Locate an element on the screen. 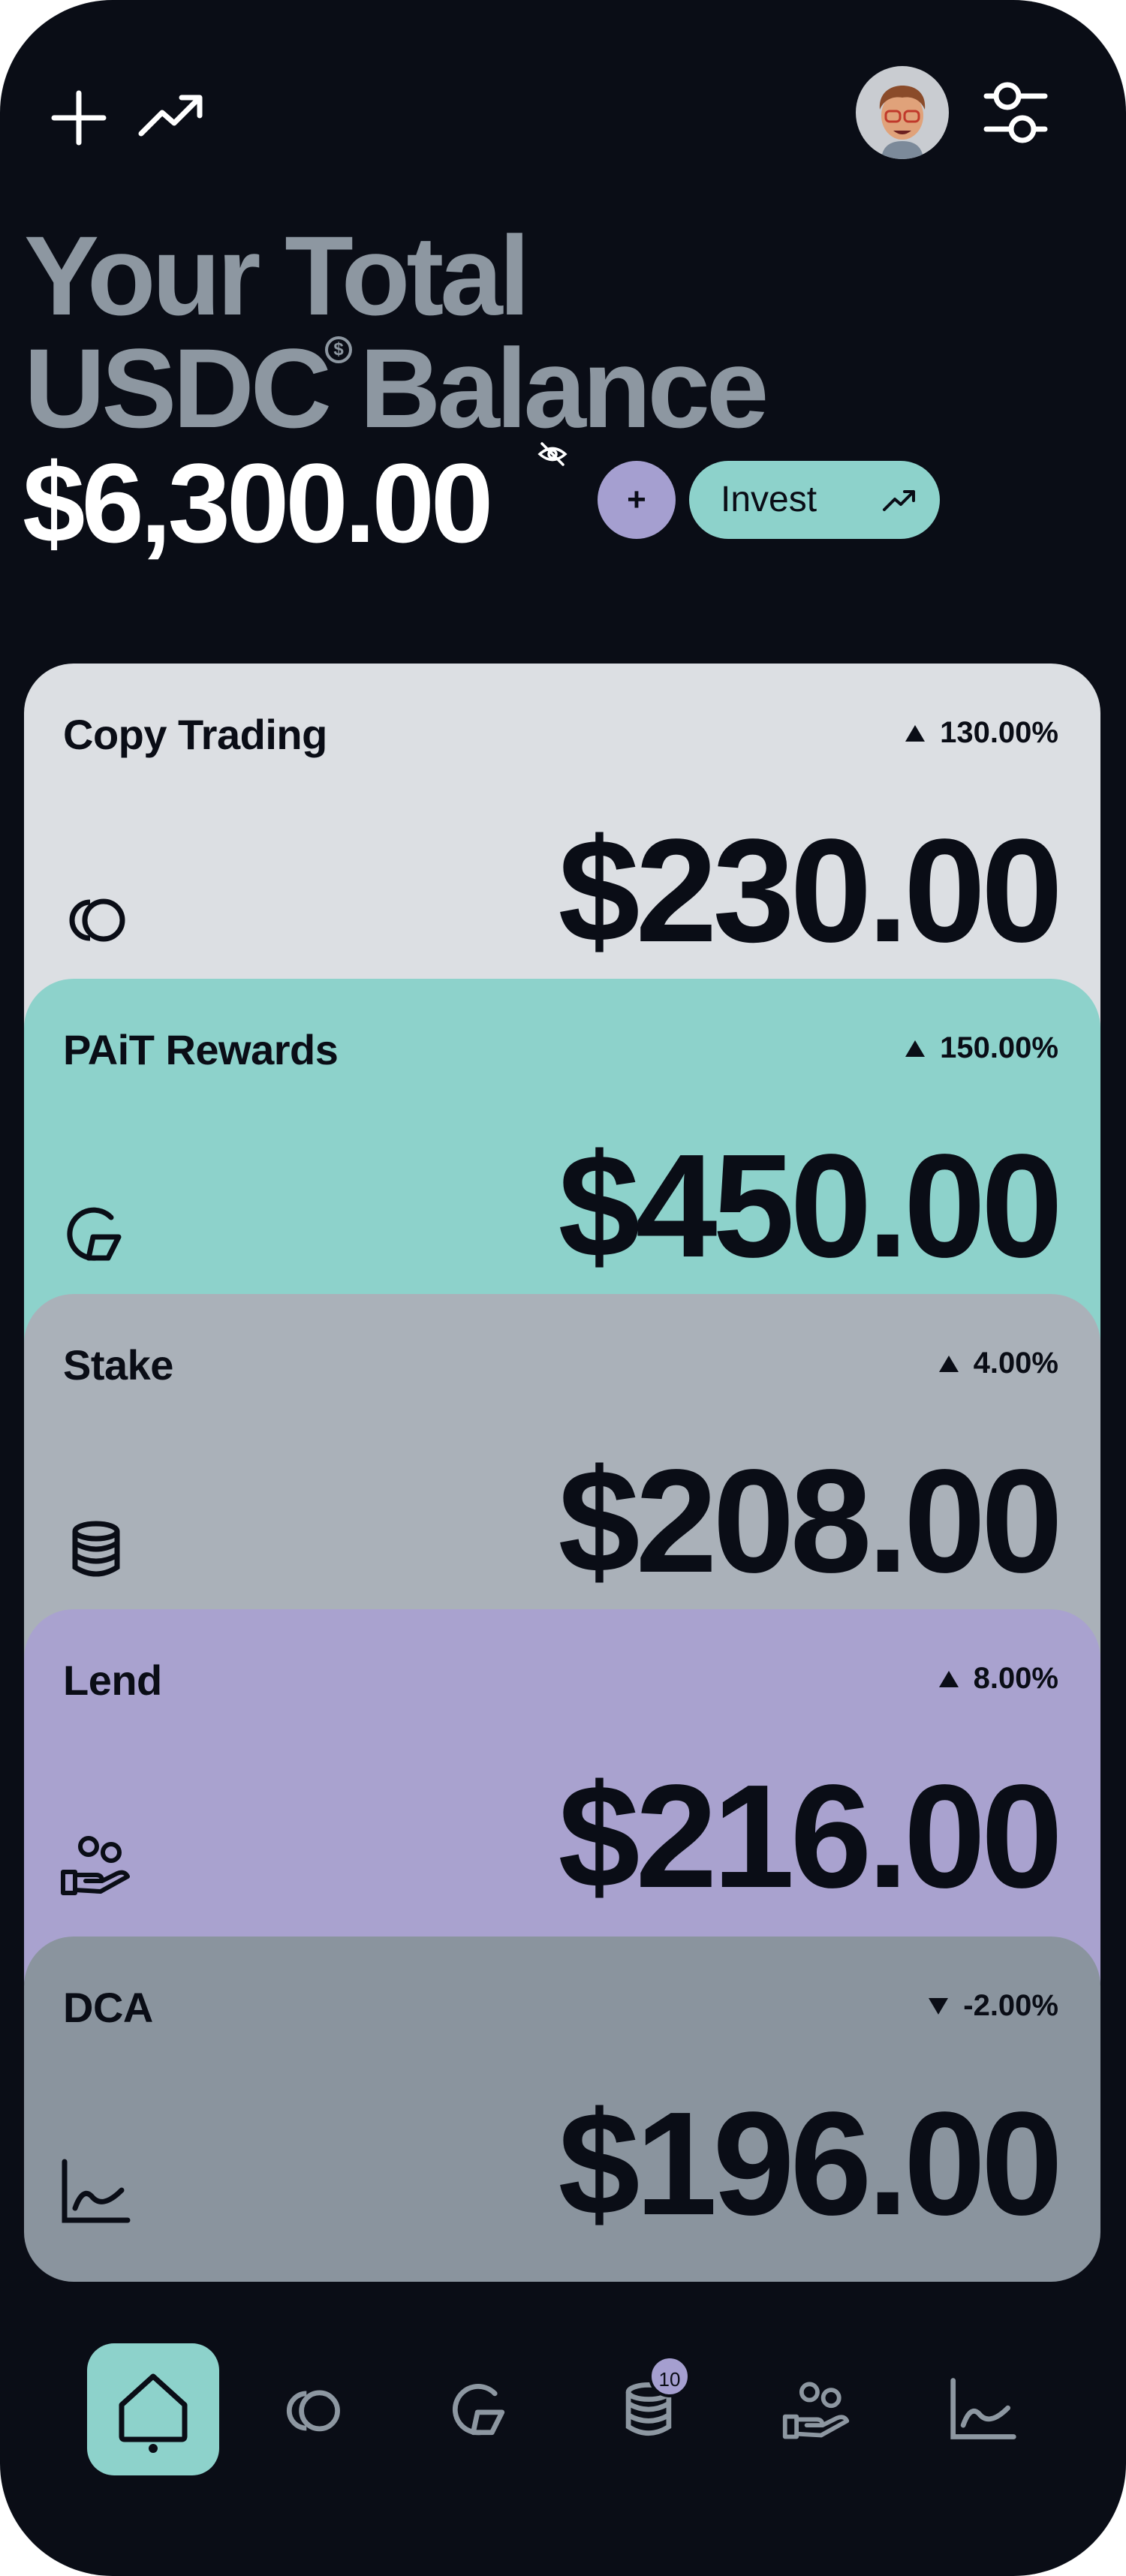 This screenshot has width=1126, height=2576. card-title: Lend is located at coordinates (112, 1680).